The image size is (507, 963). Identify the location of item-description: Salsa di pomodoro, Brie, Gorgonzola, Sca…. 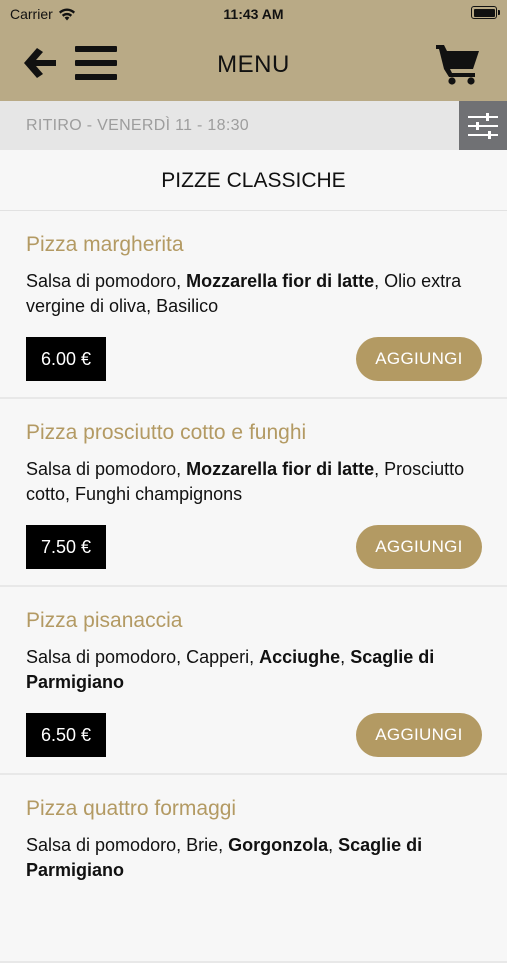
(224, 857).